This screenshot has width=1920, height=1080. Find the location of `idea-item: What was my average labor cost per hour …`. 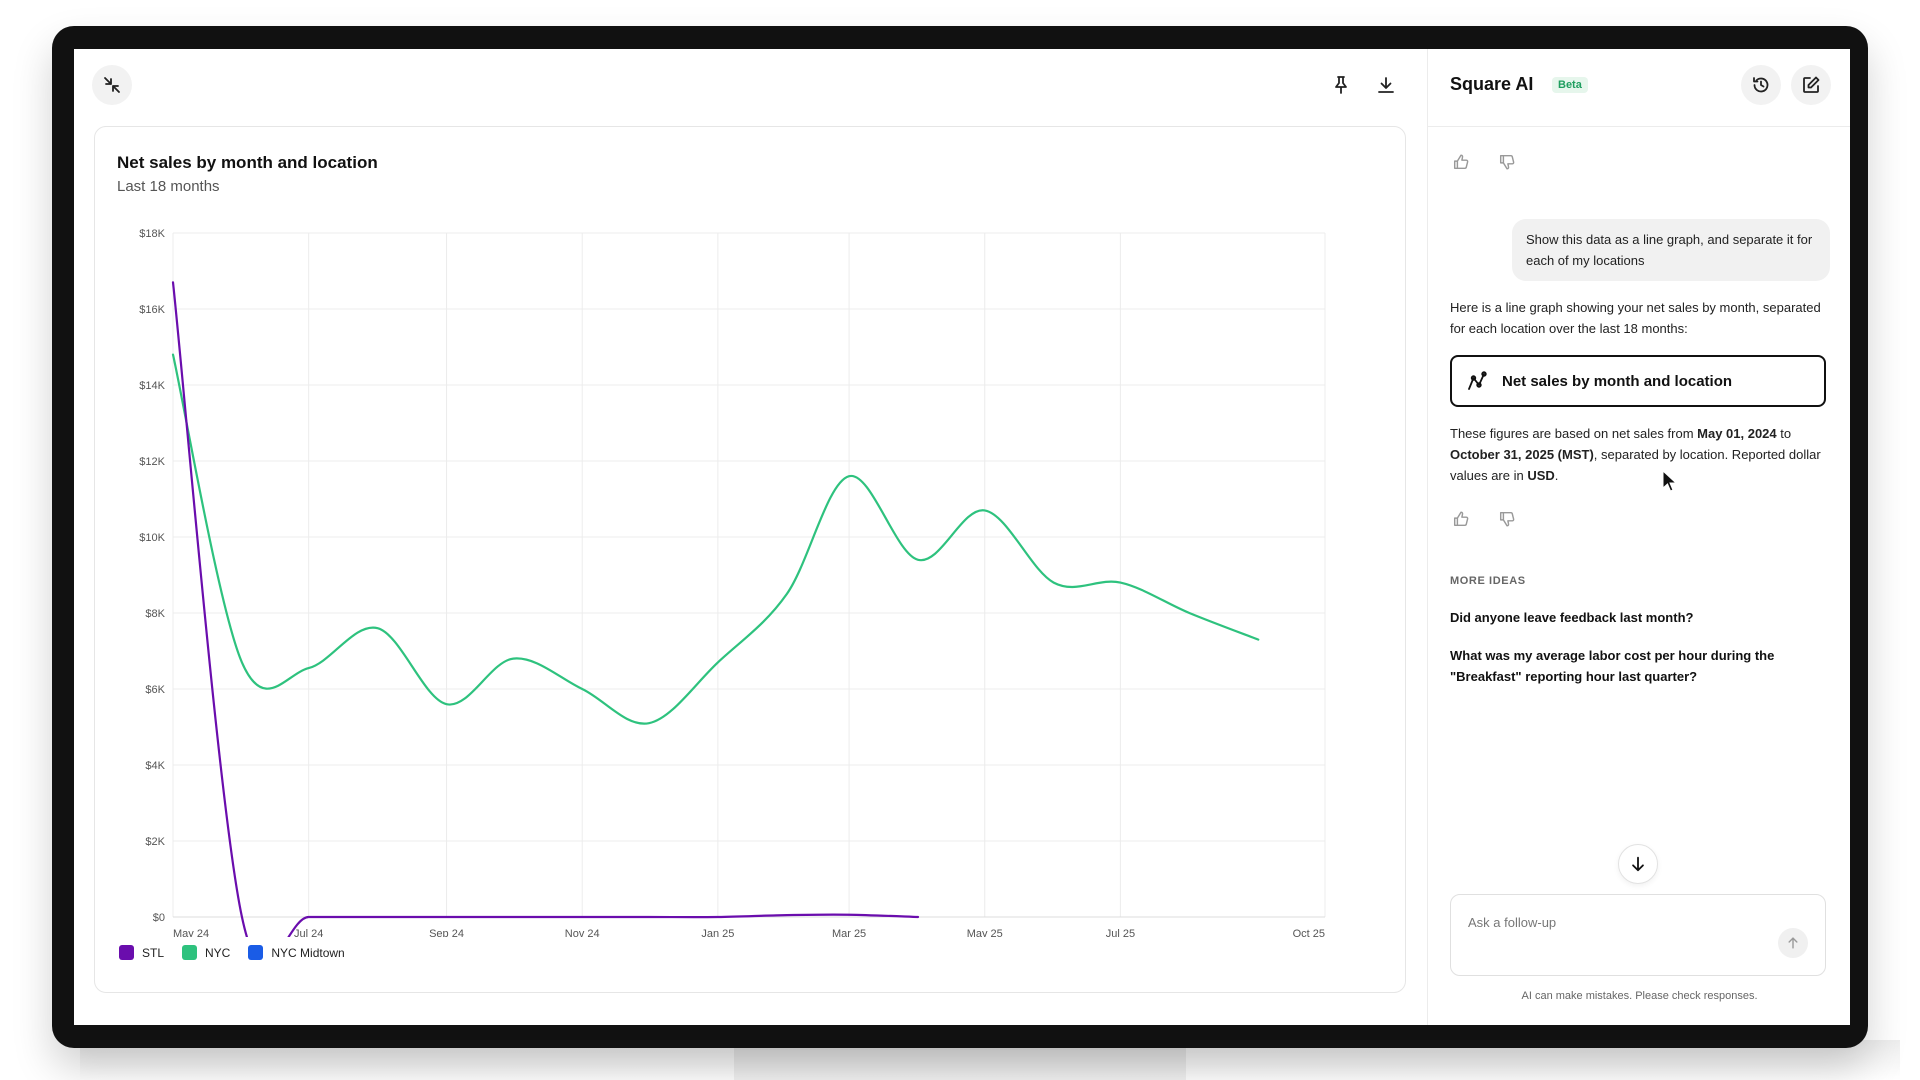

idea-item: What was my average labor cost per hour … is located at coordinates (1635, 666).